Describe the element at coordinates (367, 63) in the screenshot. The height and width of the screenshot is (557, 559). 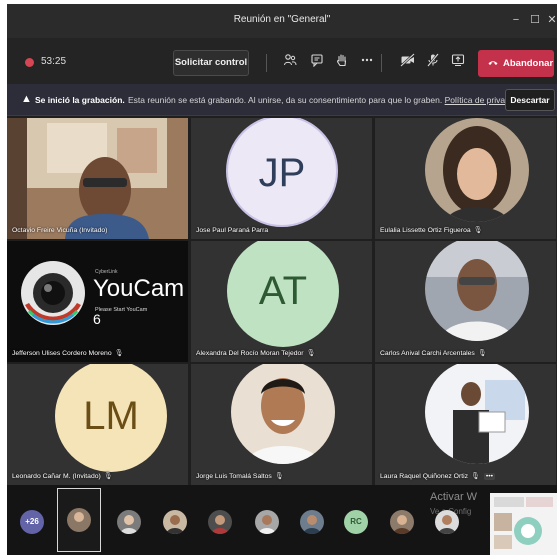
I see `more-options-icon` at that location.